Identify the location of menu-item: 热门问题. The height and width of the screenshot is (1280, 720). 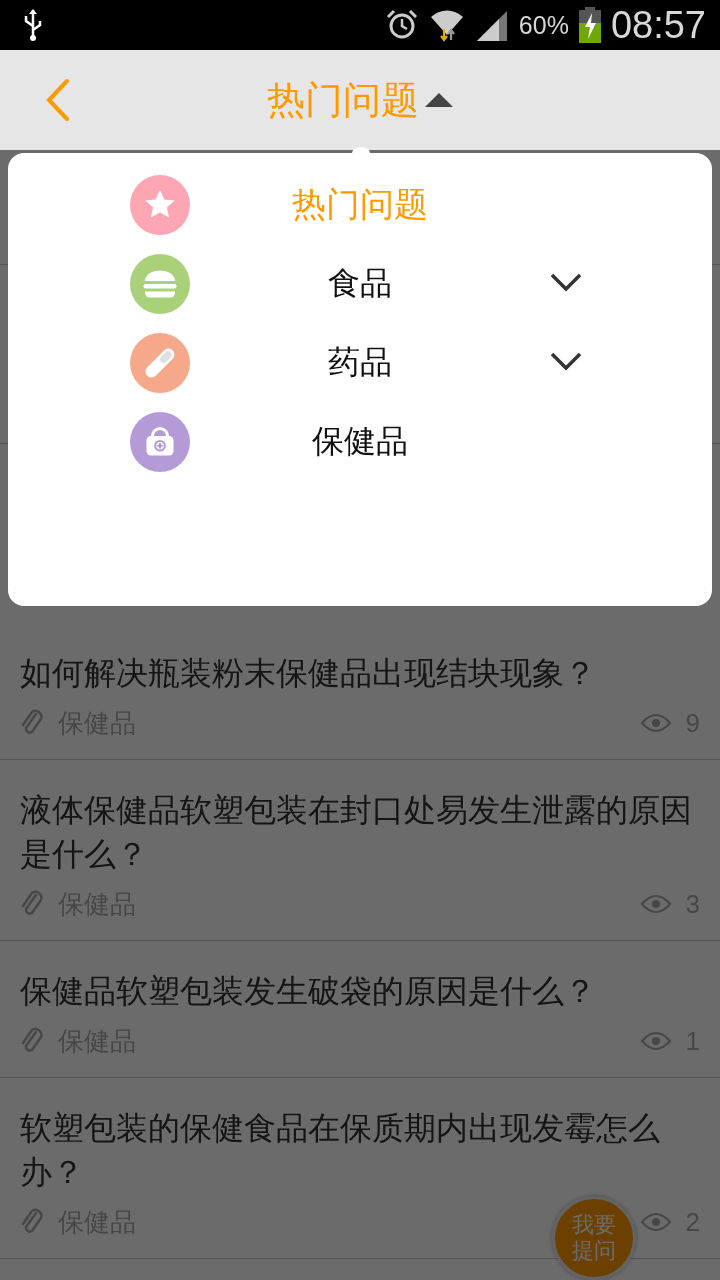
(360, 205).